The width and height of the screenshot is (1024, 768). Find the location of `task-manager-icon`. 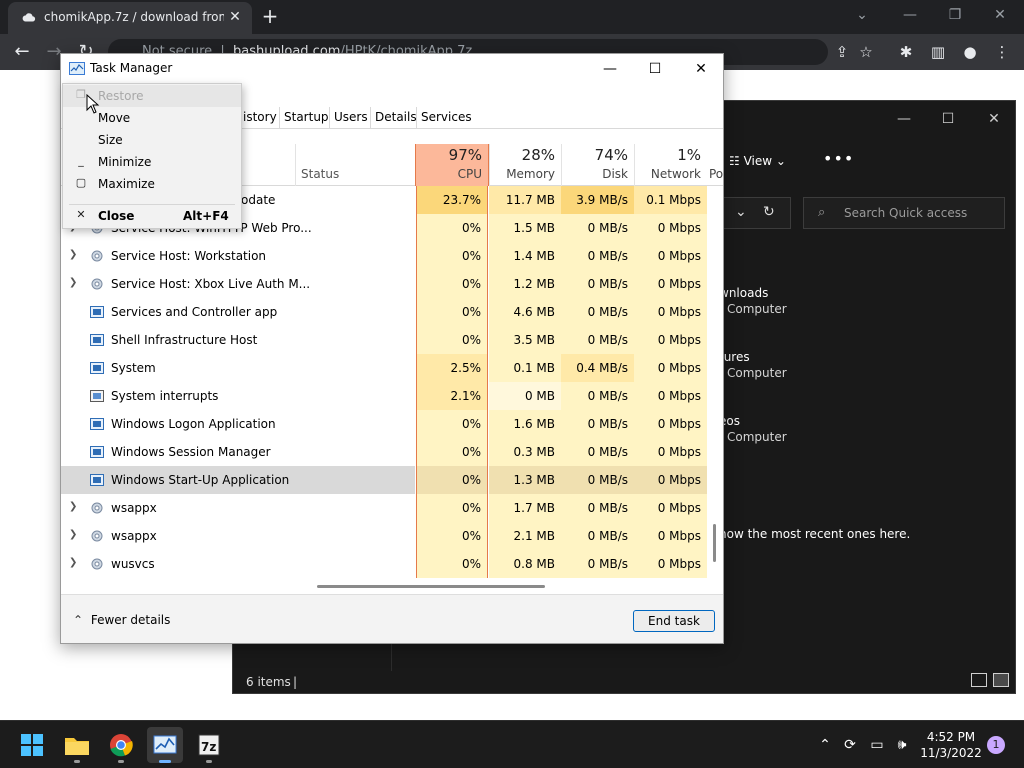

task-manager-icon is located at coordinates (77, 68).